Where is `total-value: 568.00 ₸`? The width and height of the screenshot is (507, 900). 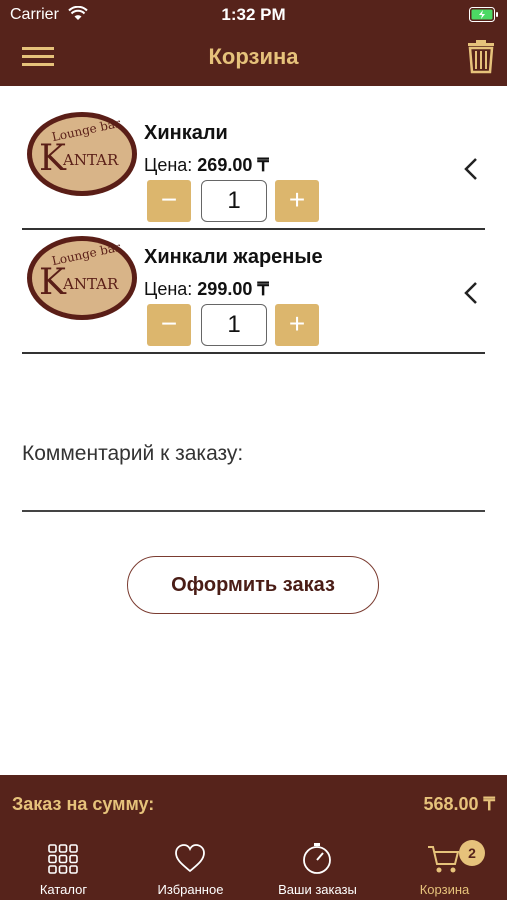
total-value: 568.00 ₸ is located at coordinates (459, 804).